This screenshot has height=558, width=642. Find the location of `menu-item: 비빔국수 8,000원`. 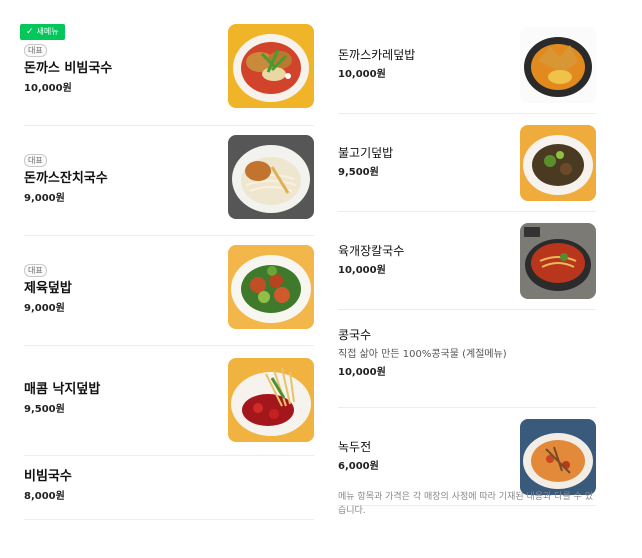

menu-item: 비빔국수 8,000원 is located at coordinates (169, 488).